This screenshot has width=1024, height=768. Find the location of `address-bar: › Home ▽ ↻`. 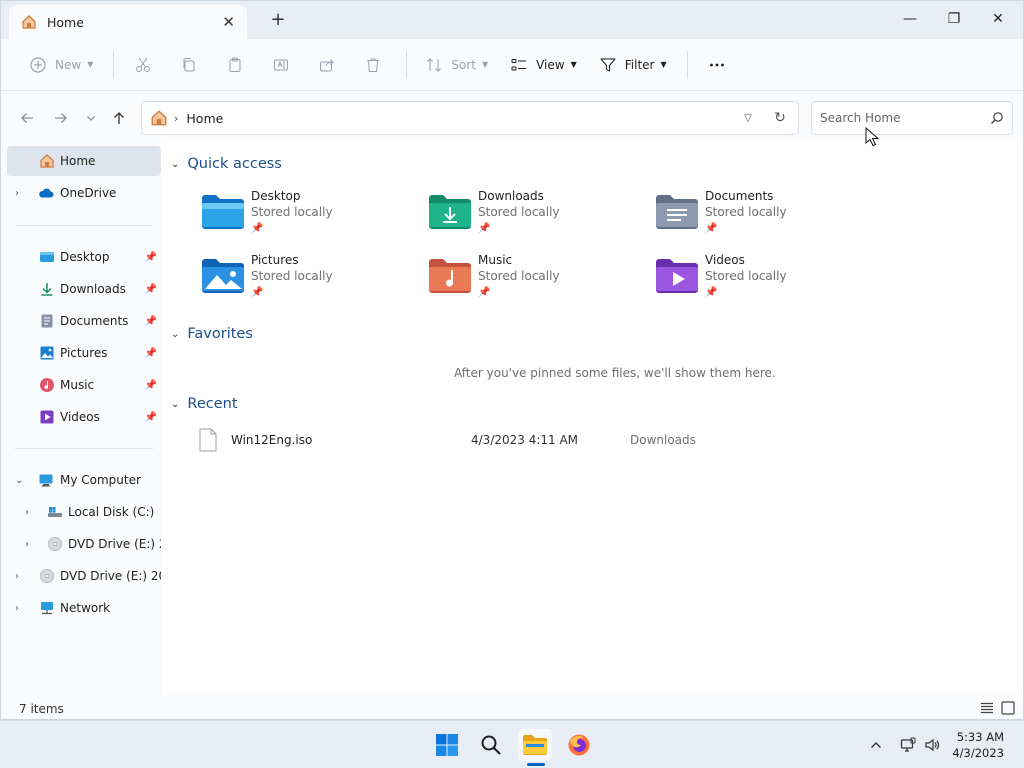

address-bar: › Home ▽ ↻ is located at coordinates (470, 118).